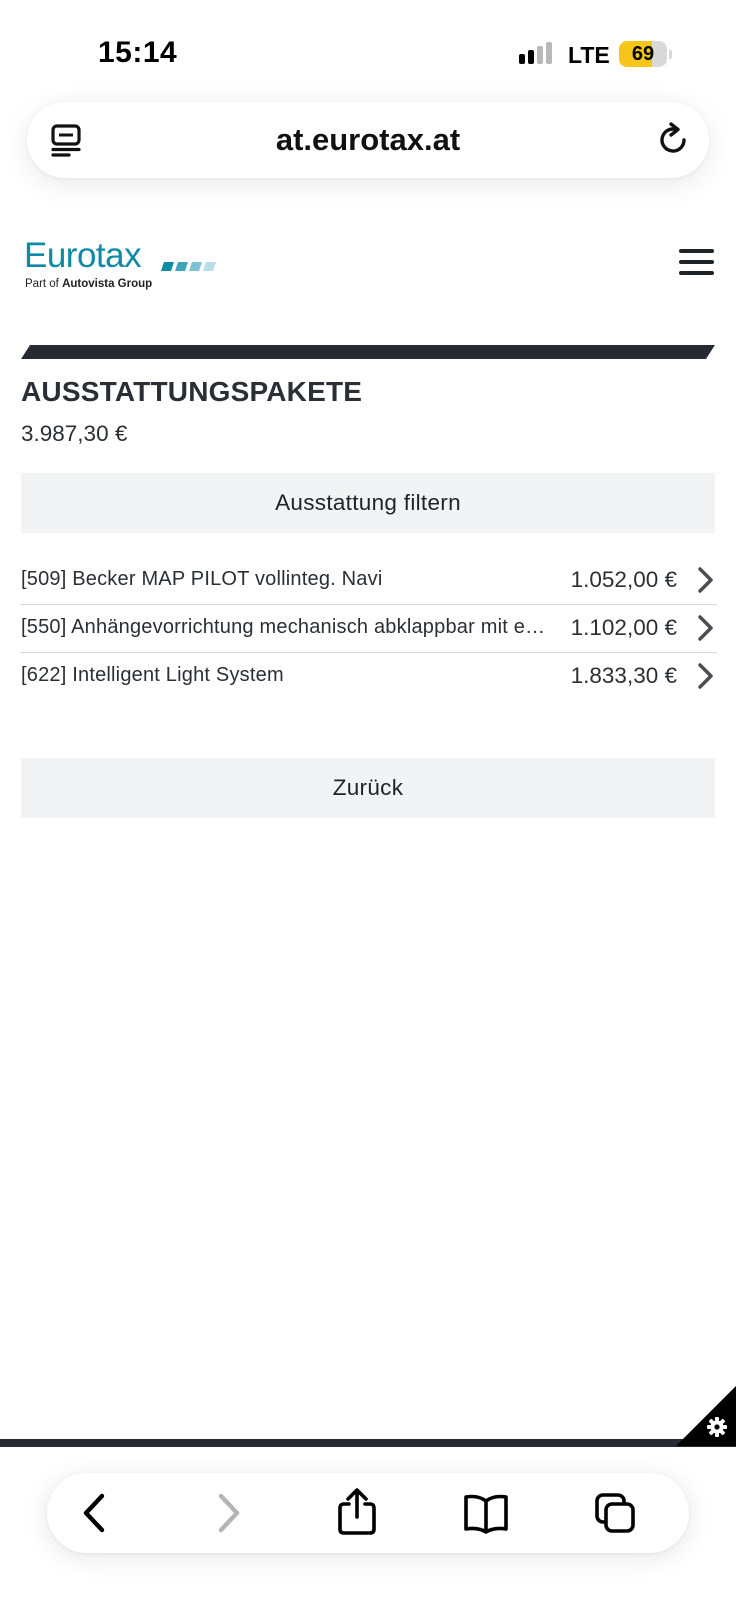 The height and width of the screenshot is (1600, 736). Describe the element at coordinates (589, 55) in the screenshot. I see `network-type: LTE` at that location.